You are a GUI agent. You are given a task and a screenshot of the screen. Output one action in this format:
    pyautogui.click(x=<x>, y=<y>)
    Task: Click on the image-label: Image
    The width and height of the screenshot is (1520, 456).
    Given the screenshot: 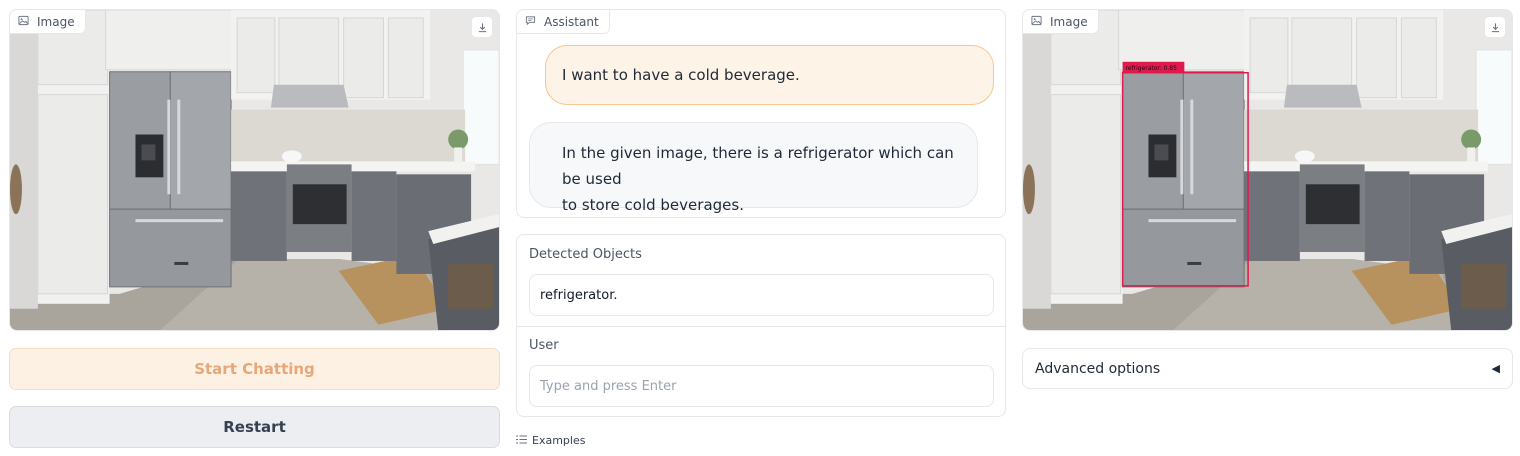 What is the action you would take?
    pyautogui.click(x=48, y=22)
    